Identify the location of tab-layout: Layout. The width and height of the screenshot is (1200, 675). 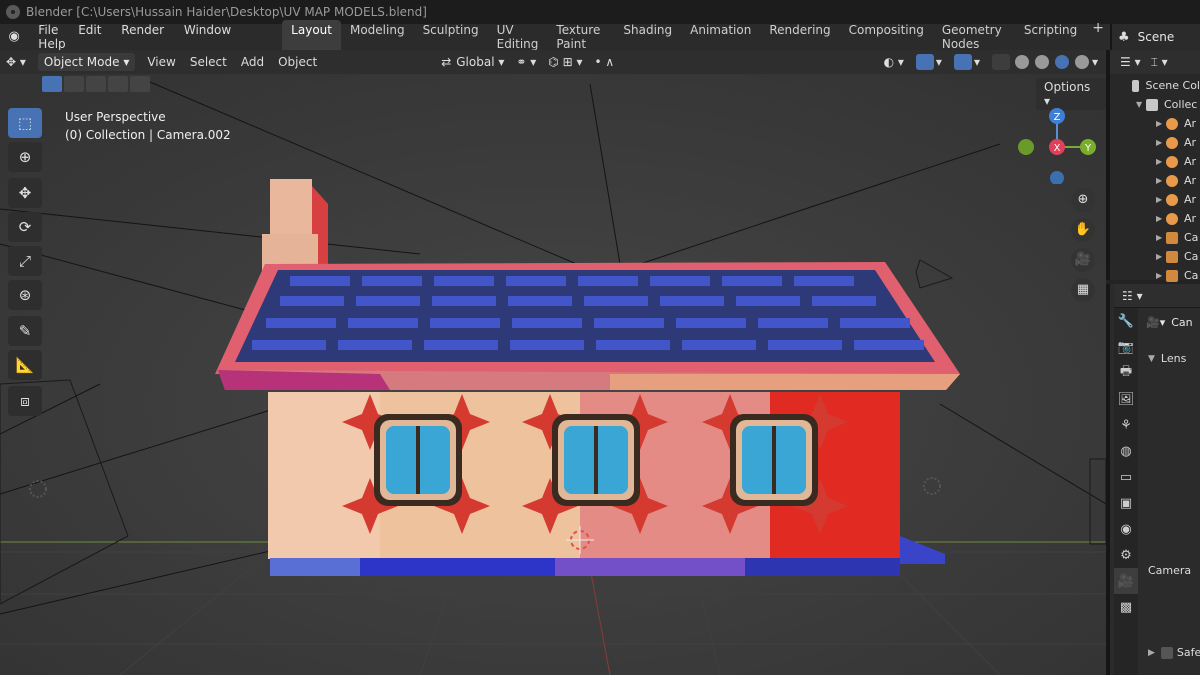
(311, 37).